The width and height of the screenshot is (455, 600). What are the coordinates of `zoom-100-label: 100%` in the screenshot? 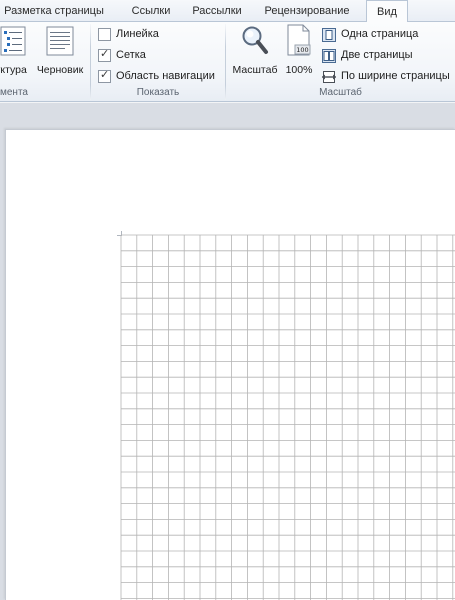 It's located at (299, 70).